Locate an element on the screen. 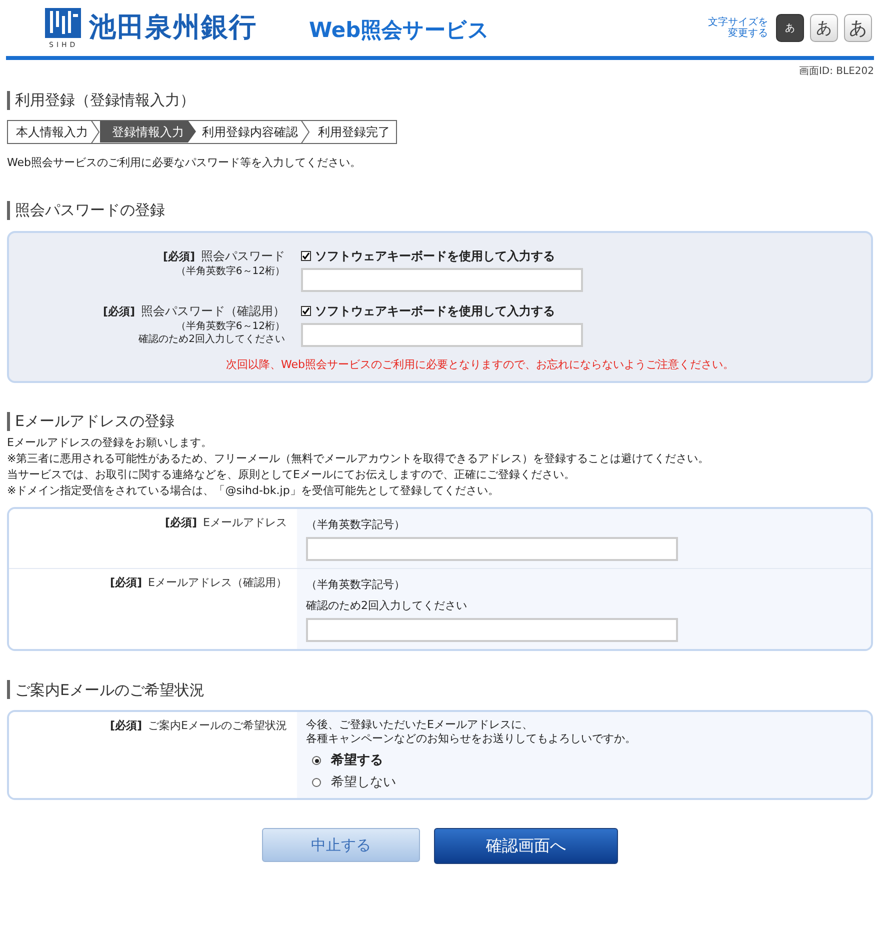 The image size is (880, 930). warning-text: 次回以降、Web照会サービスのご利用に必要となりますので、お忘れにならないようご注意ください。 is located at coordinates (480, 364).